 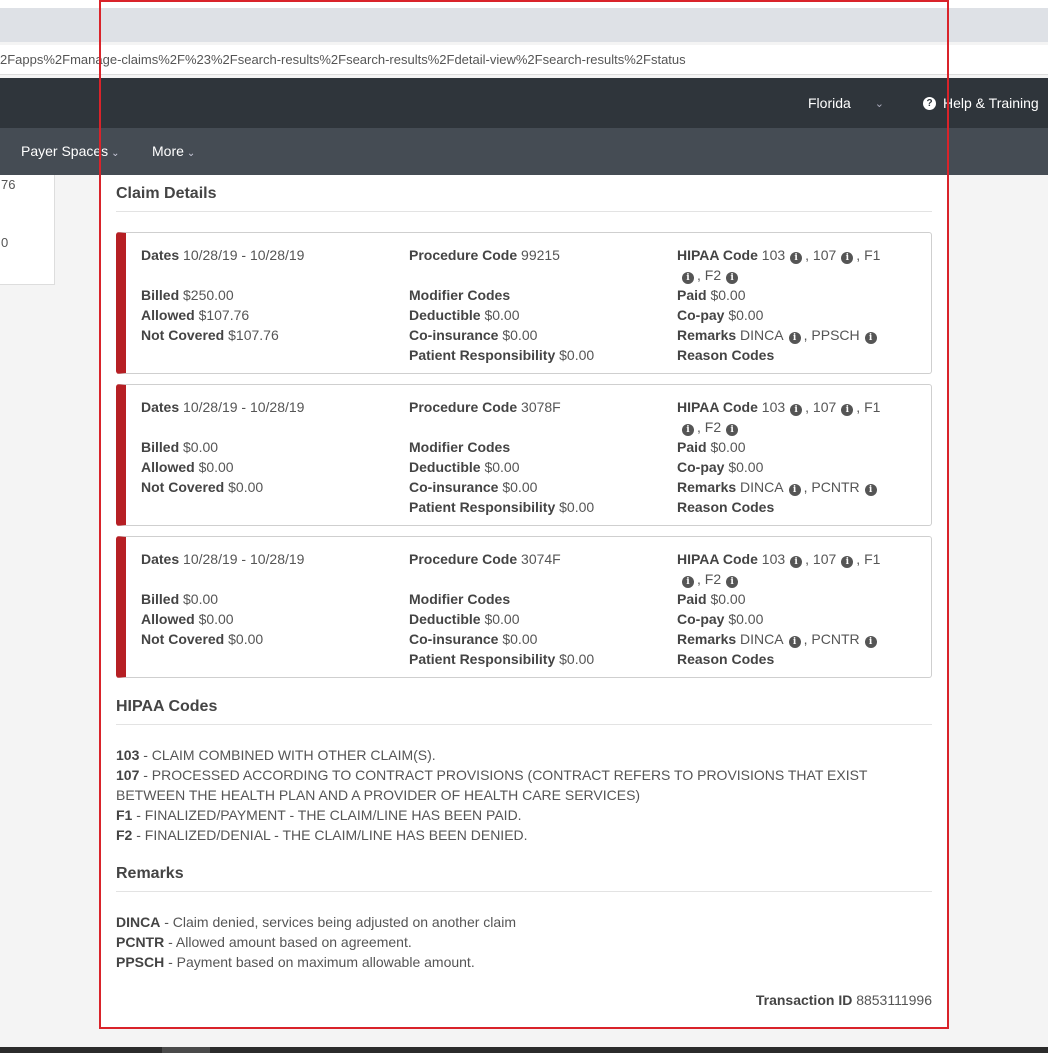 I want to click on left-card-value: 0, so click(x=5, y=242).